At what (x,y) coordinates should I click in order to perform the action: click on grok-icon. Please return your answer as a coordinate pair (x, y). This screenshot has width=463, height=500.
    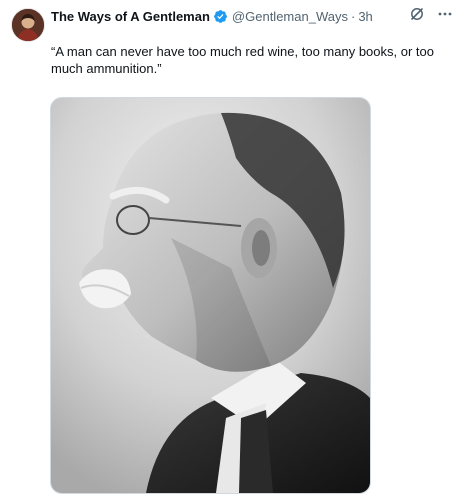
    Looking at the image, I should click on (417, 14).